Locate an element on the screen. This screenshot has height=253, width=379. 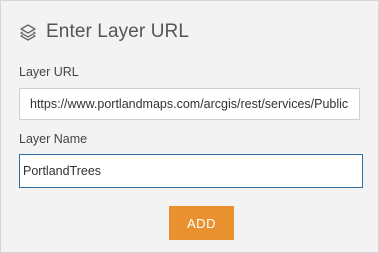
page-title: Enter Layer URL is located at coordinates (118, 31).